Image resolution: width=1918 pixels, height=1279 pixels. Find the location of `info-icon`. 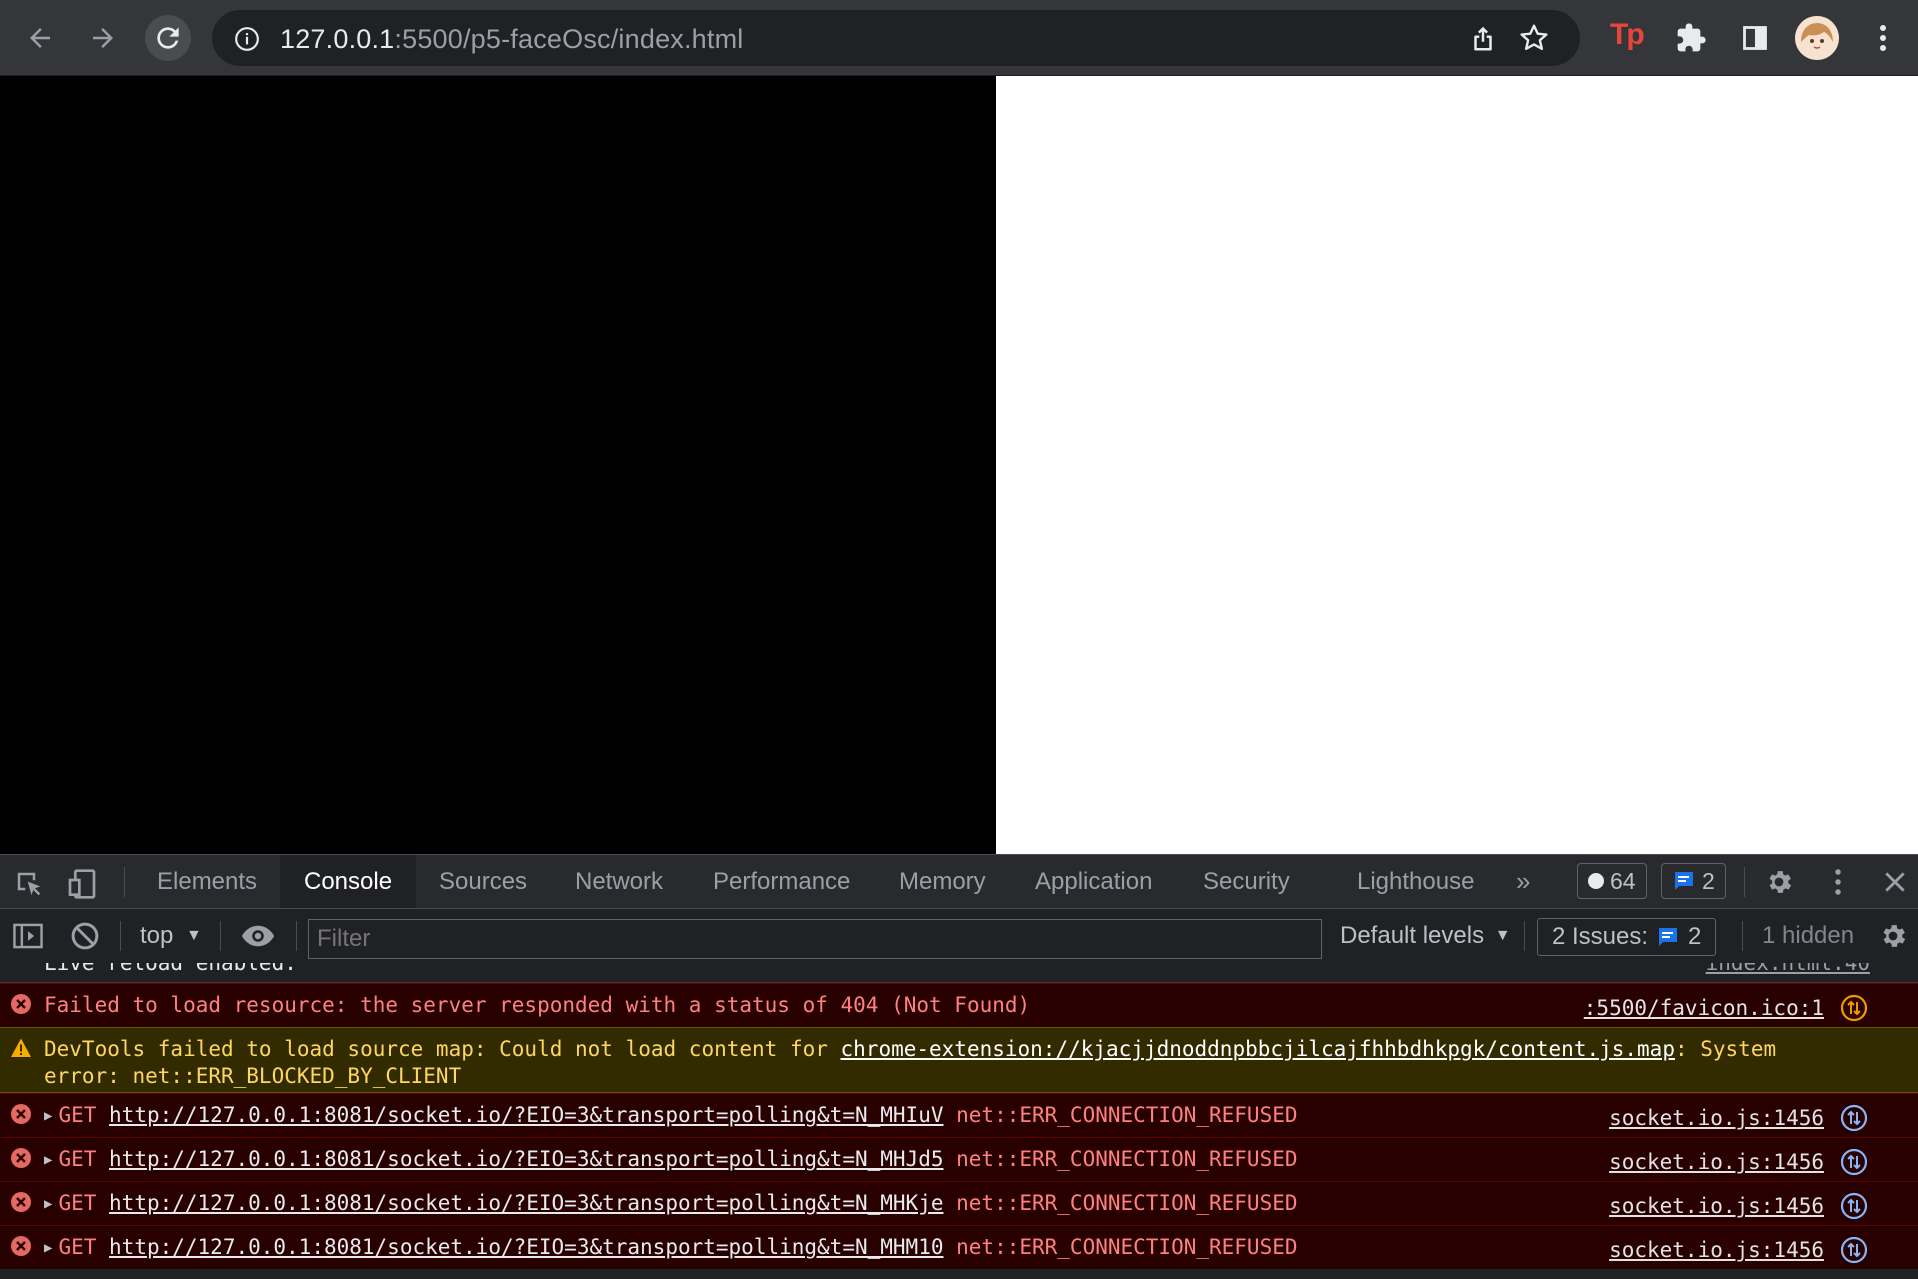

info-icon is located at coordinates (247, 41).